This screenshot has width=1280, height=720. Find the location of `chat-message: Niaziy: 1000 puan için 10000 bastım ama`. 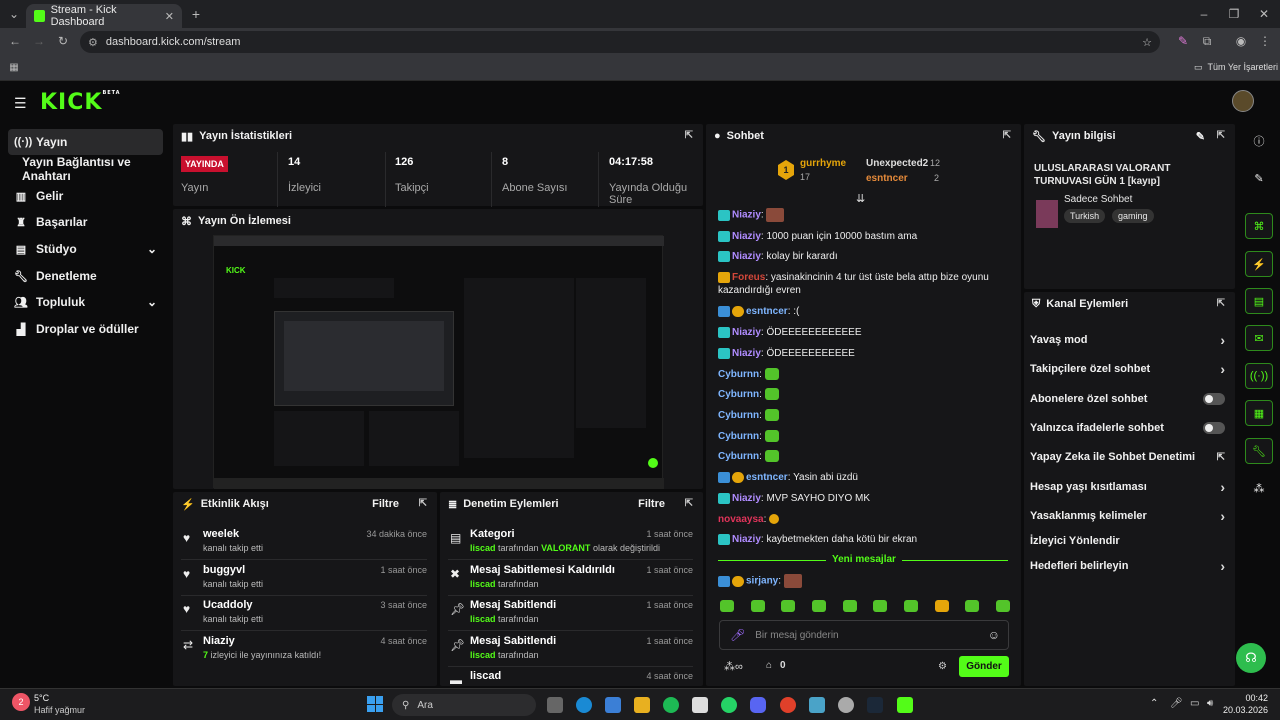

chat-message: Niaziy: 1000 puan için 10000 bastım ama is located at coordinates (863, 236).